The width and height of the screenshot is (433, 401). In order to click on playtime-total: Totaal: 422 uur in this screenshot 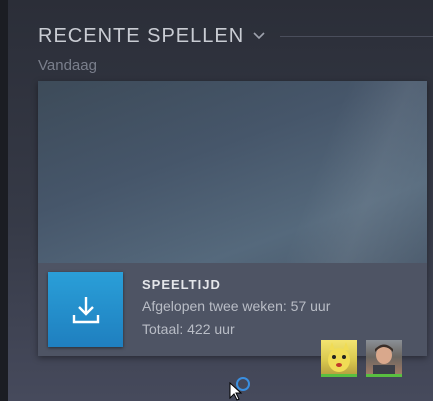, I will do `click(188, 329)`.